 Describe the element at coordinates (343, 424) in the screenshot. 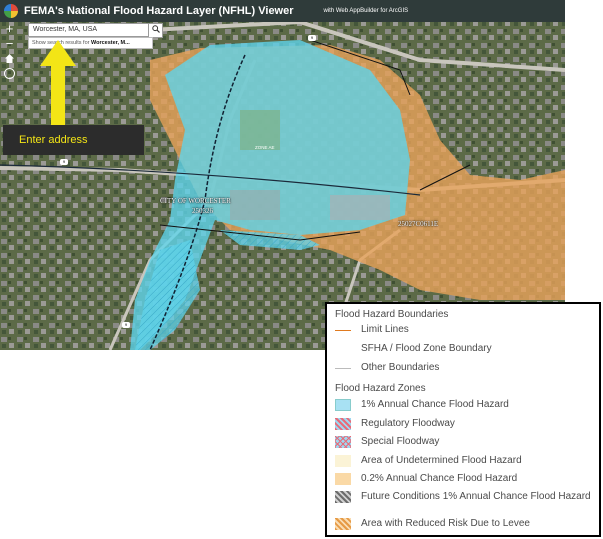

I see `regulatory-floodway-swatch` at that location.